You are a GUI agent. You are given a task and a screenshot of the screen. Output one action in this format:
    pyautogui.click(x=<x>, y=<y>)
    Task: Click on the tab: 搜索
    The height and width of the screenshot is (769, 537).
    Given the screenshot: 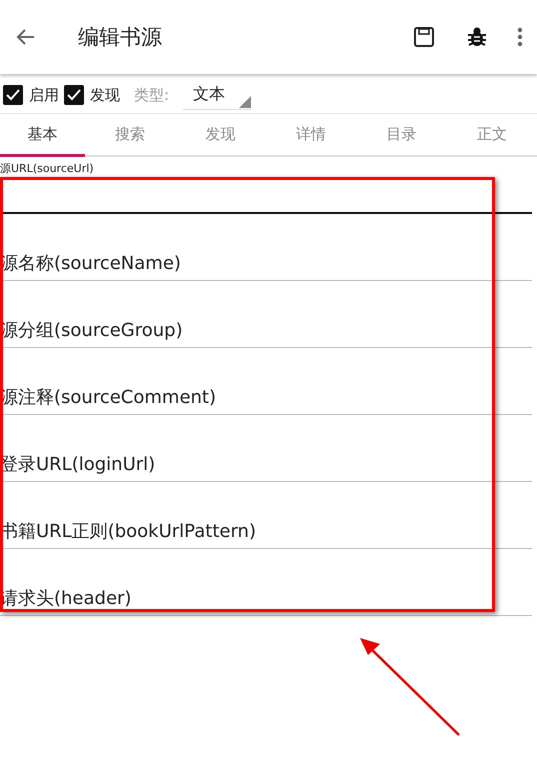 What is the action you would take?
    pyautogui.click(x=130, y=134)
    